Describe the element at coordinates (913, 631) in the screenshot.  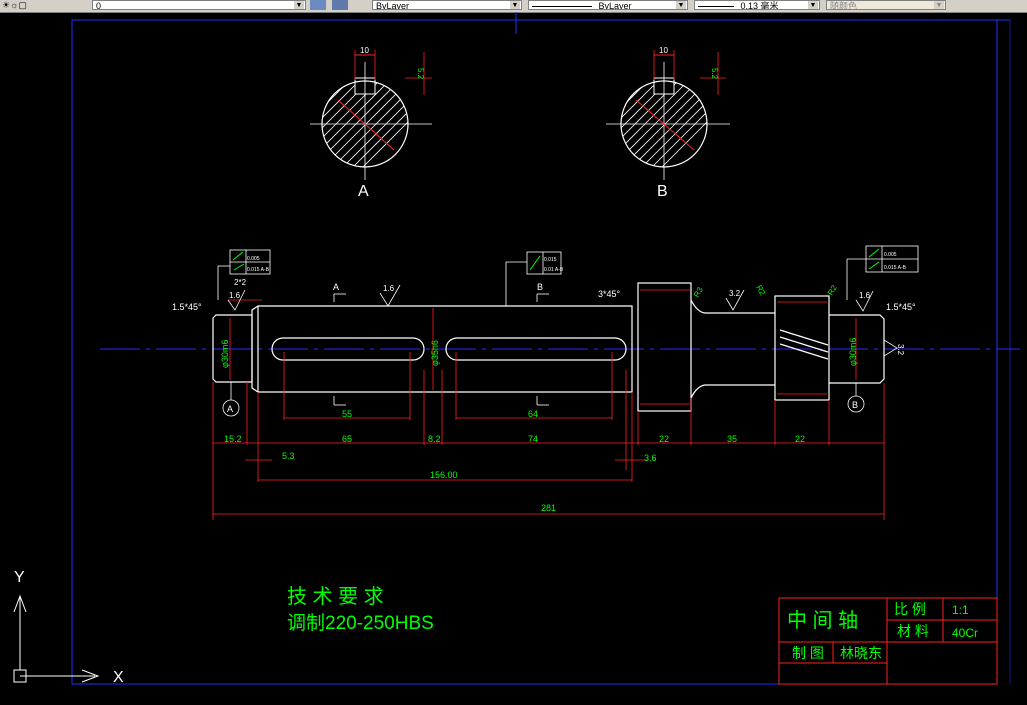
I see `material-label: 材 料` at that location.